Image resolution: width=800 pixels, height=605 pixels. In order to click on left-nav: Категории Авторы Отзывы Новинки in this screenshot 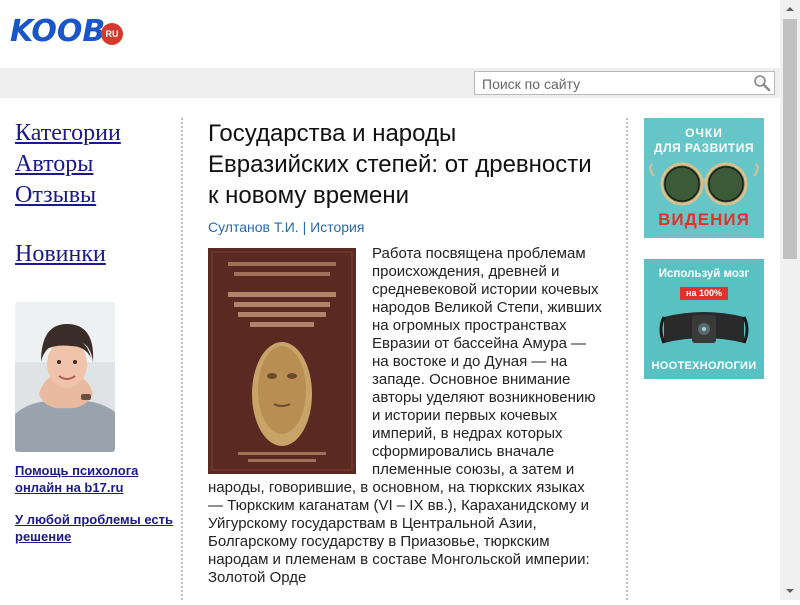, I will do `click(95, 194)`.